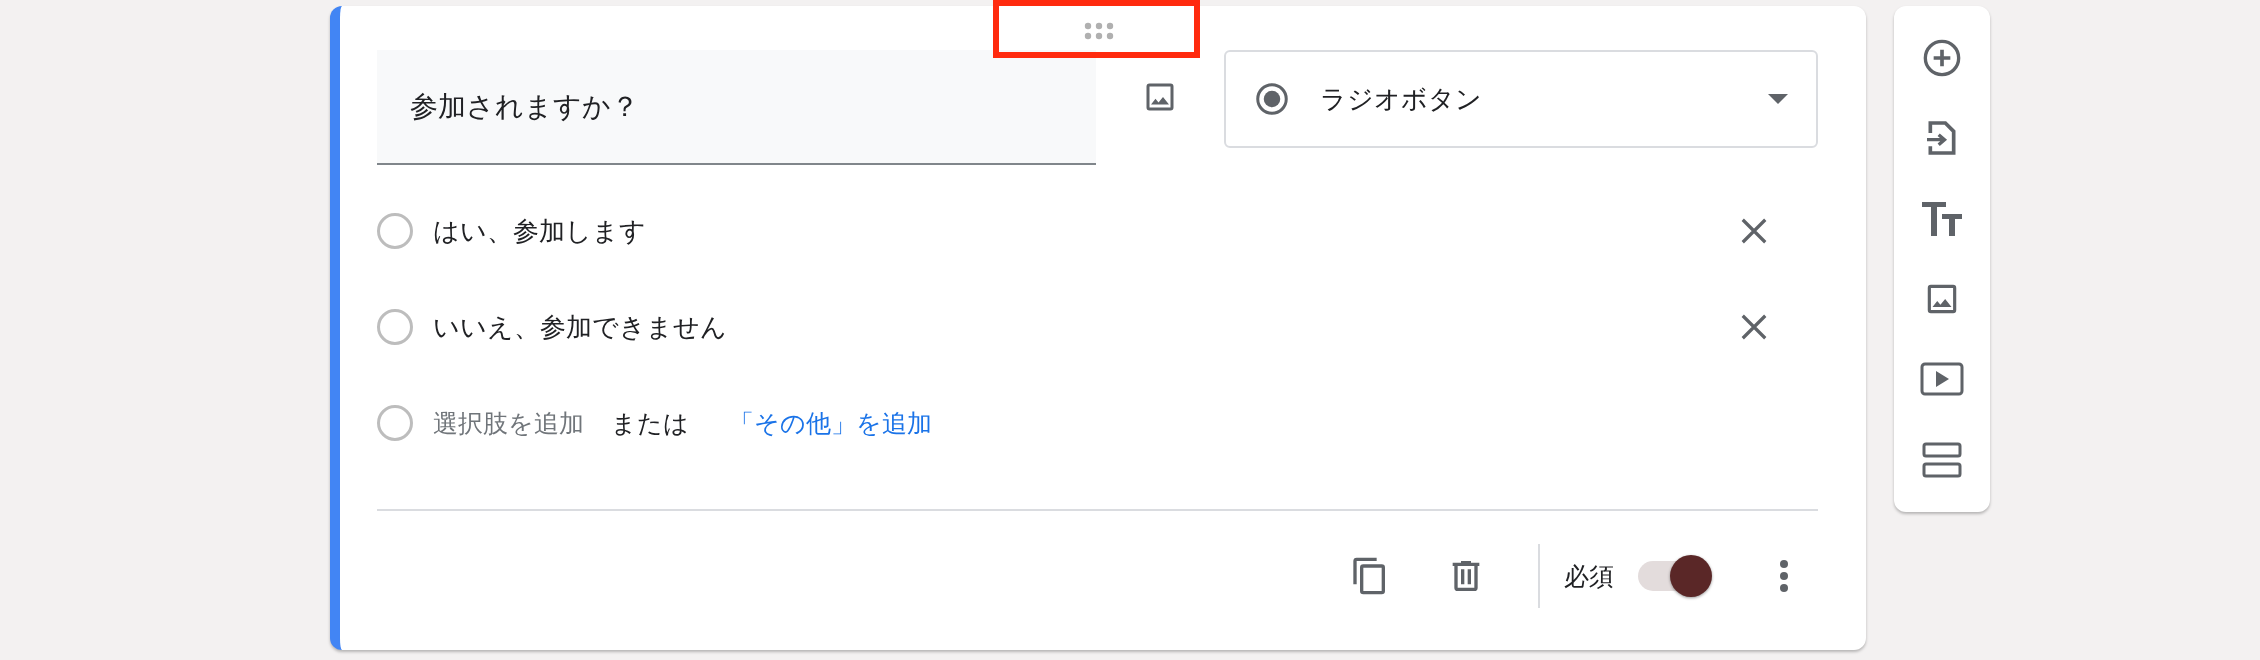 The width and height of the screenshot is (2260, 660). I want to click on caret-icon, so click(1778, 99).